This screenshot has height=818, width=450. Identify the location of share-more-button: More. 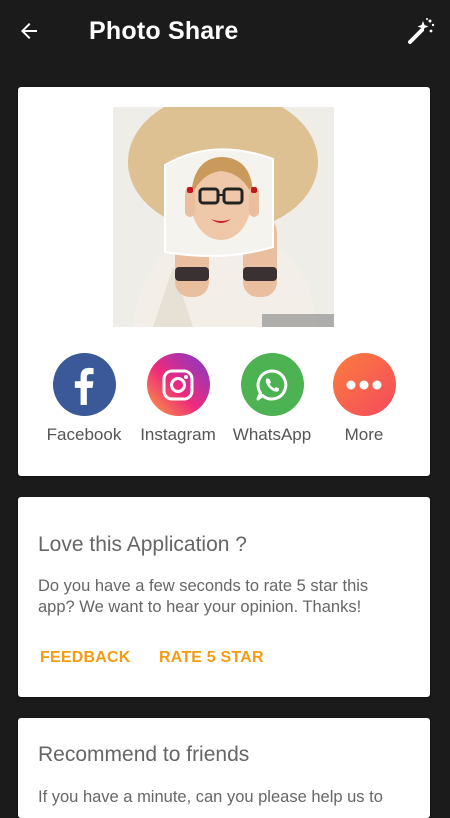
(364, 399).